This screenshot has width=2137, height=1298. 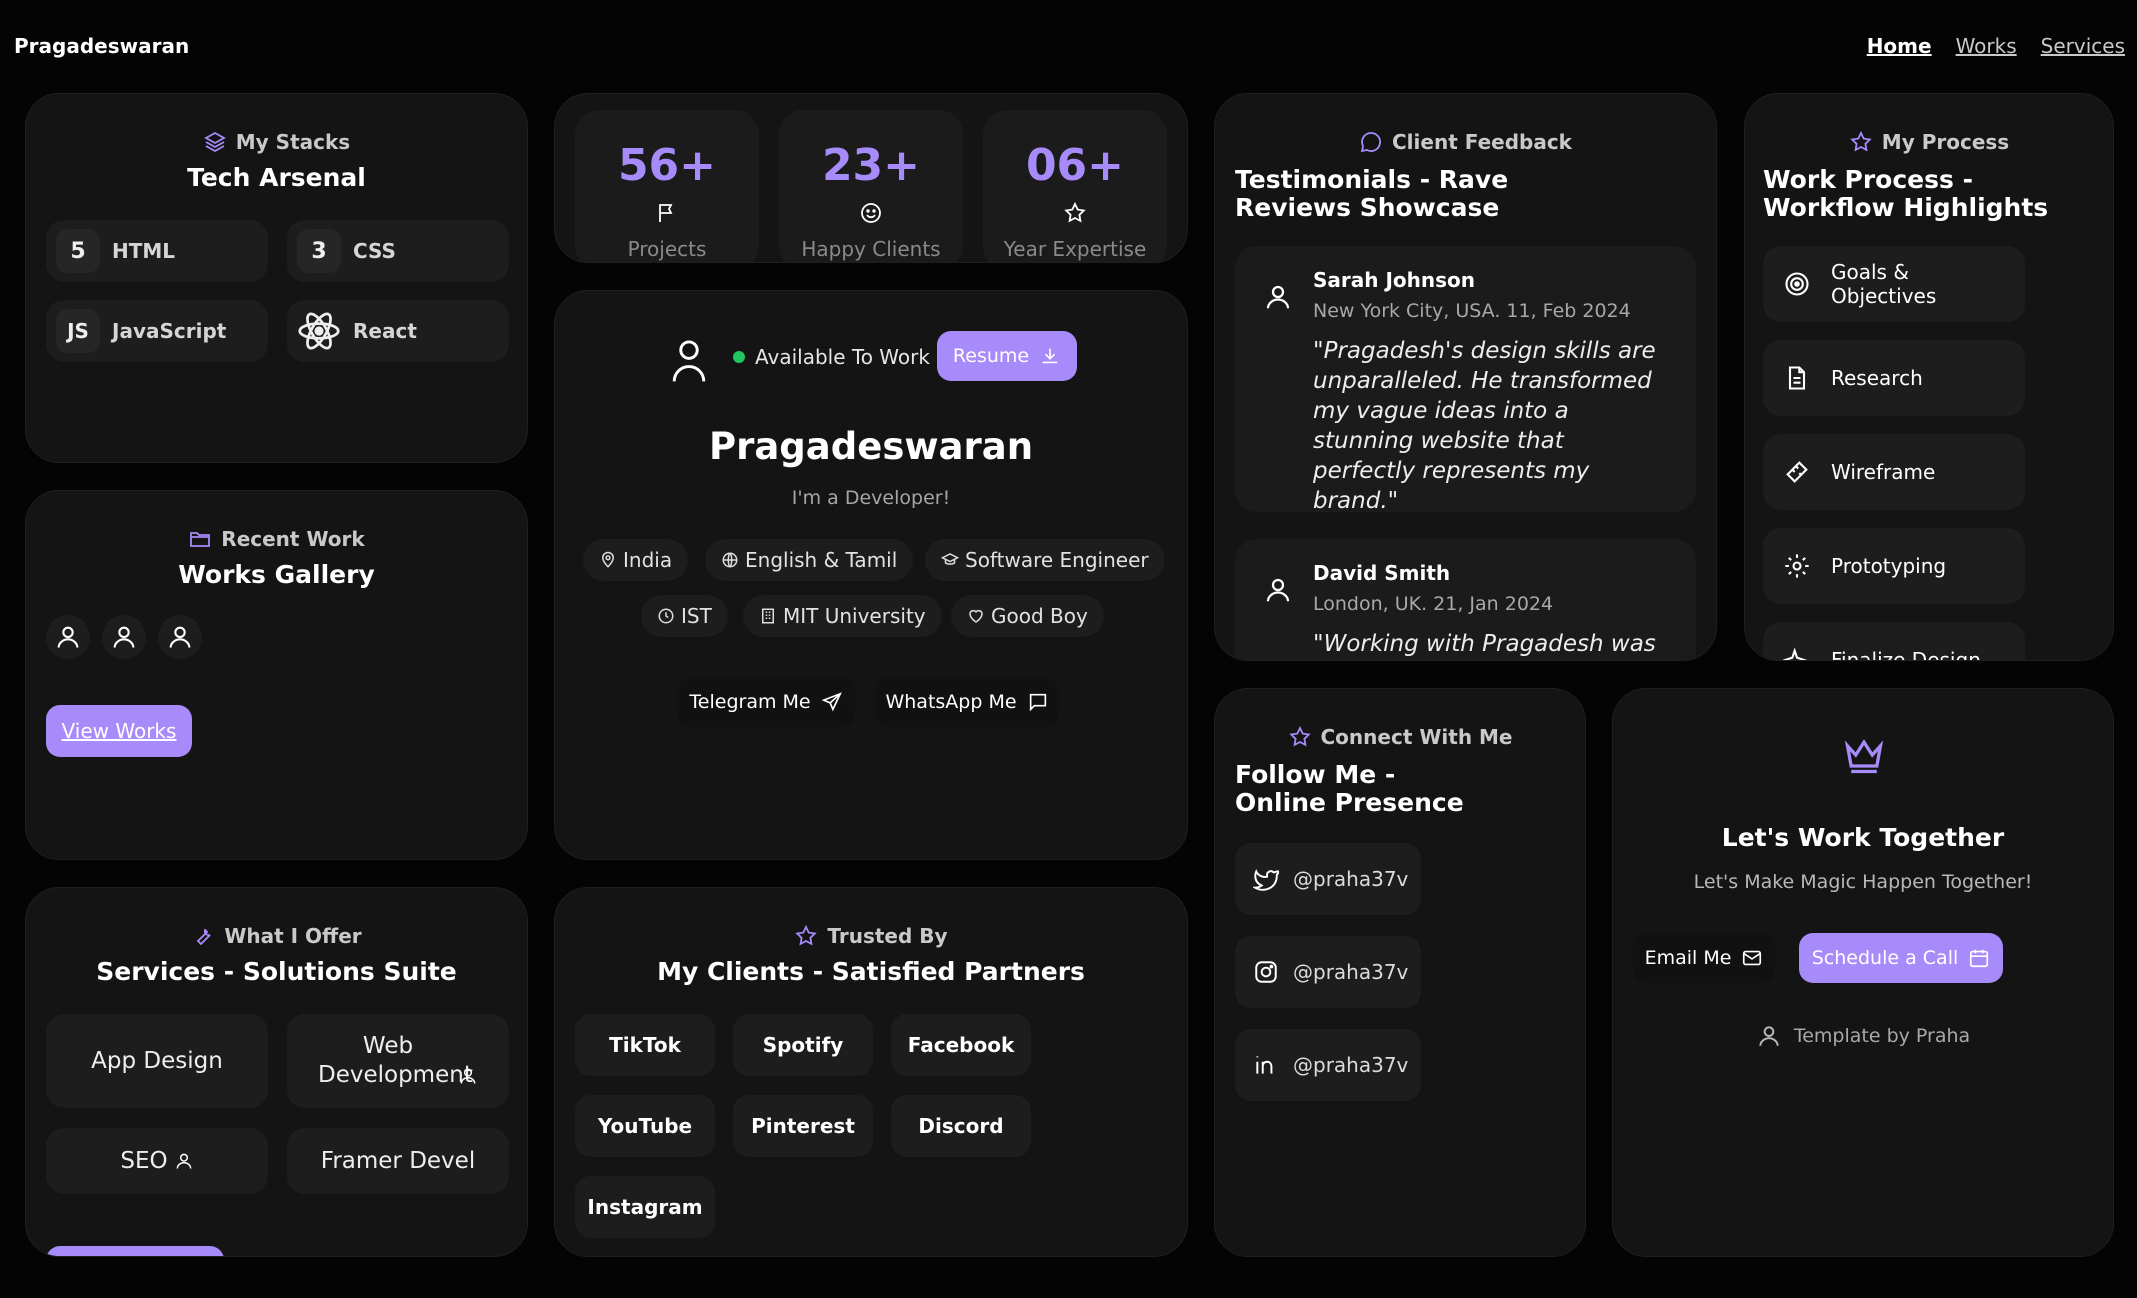 I want to click on process-step: Wireframe, so click(x=1894, y=472).